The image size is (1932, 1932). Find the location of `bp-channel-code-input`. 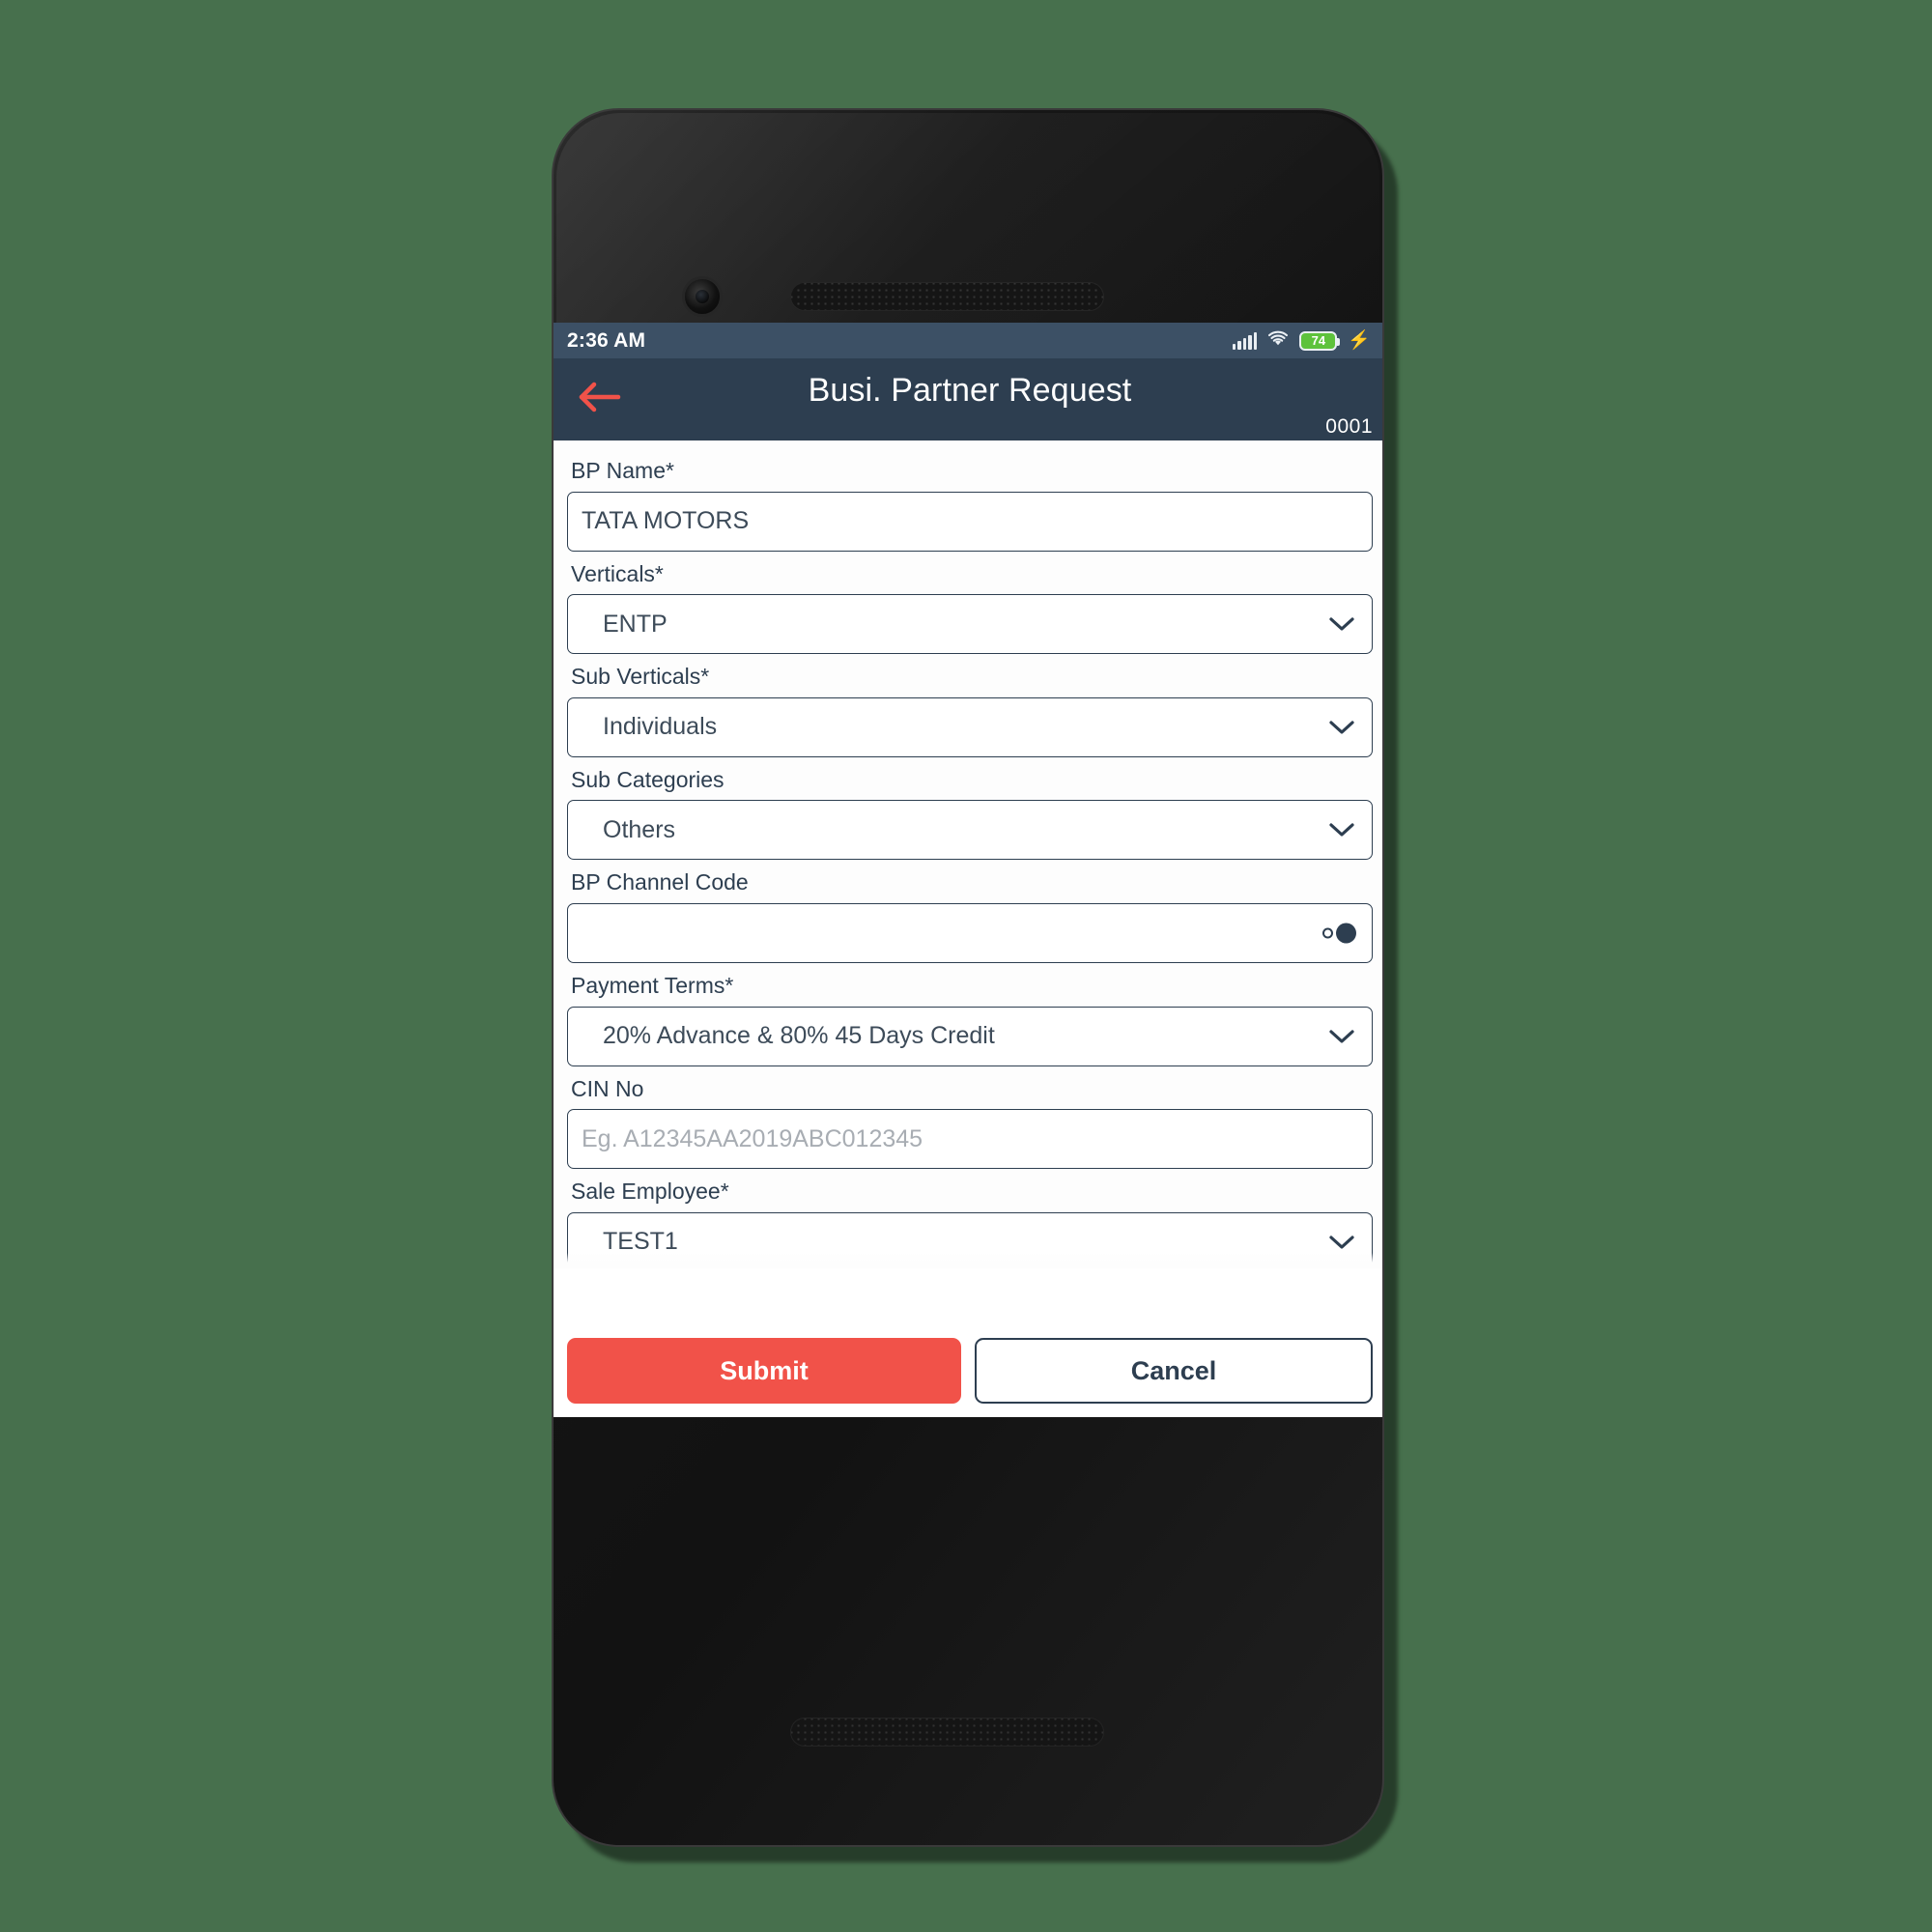

bp-channel-code-input is located at coordinates (970, 932).